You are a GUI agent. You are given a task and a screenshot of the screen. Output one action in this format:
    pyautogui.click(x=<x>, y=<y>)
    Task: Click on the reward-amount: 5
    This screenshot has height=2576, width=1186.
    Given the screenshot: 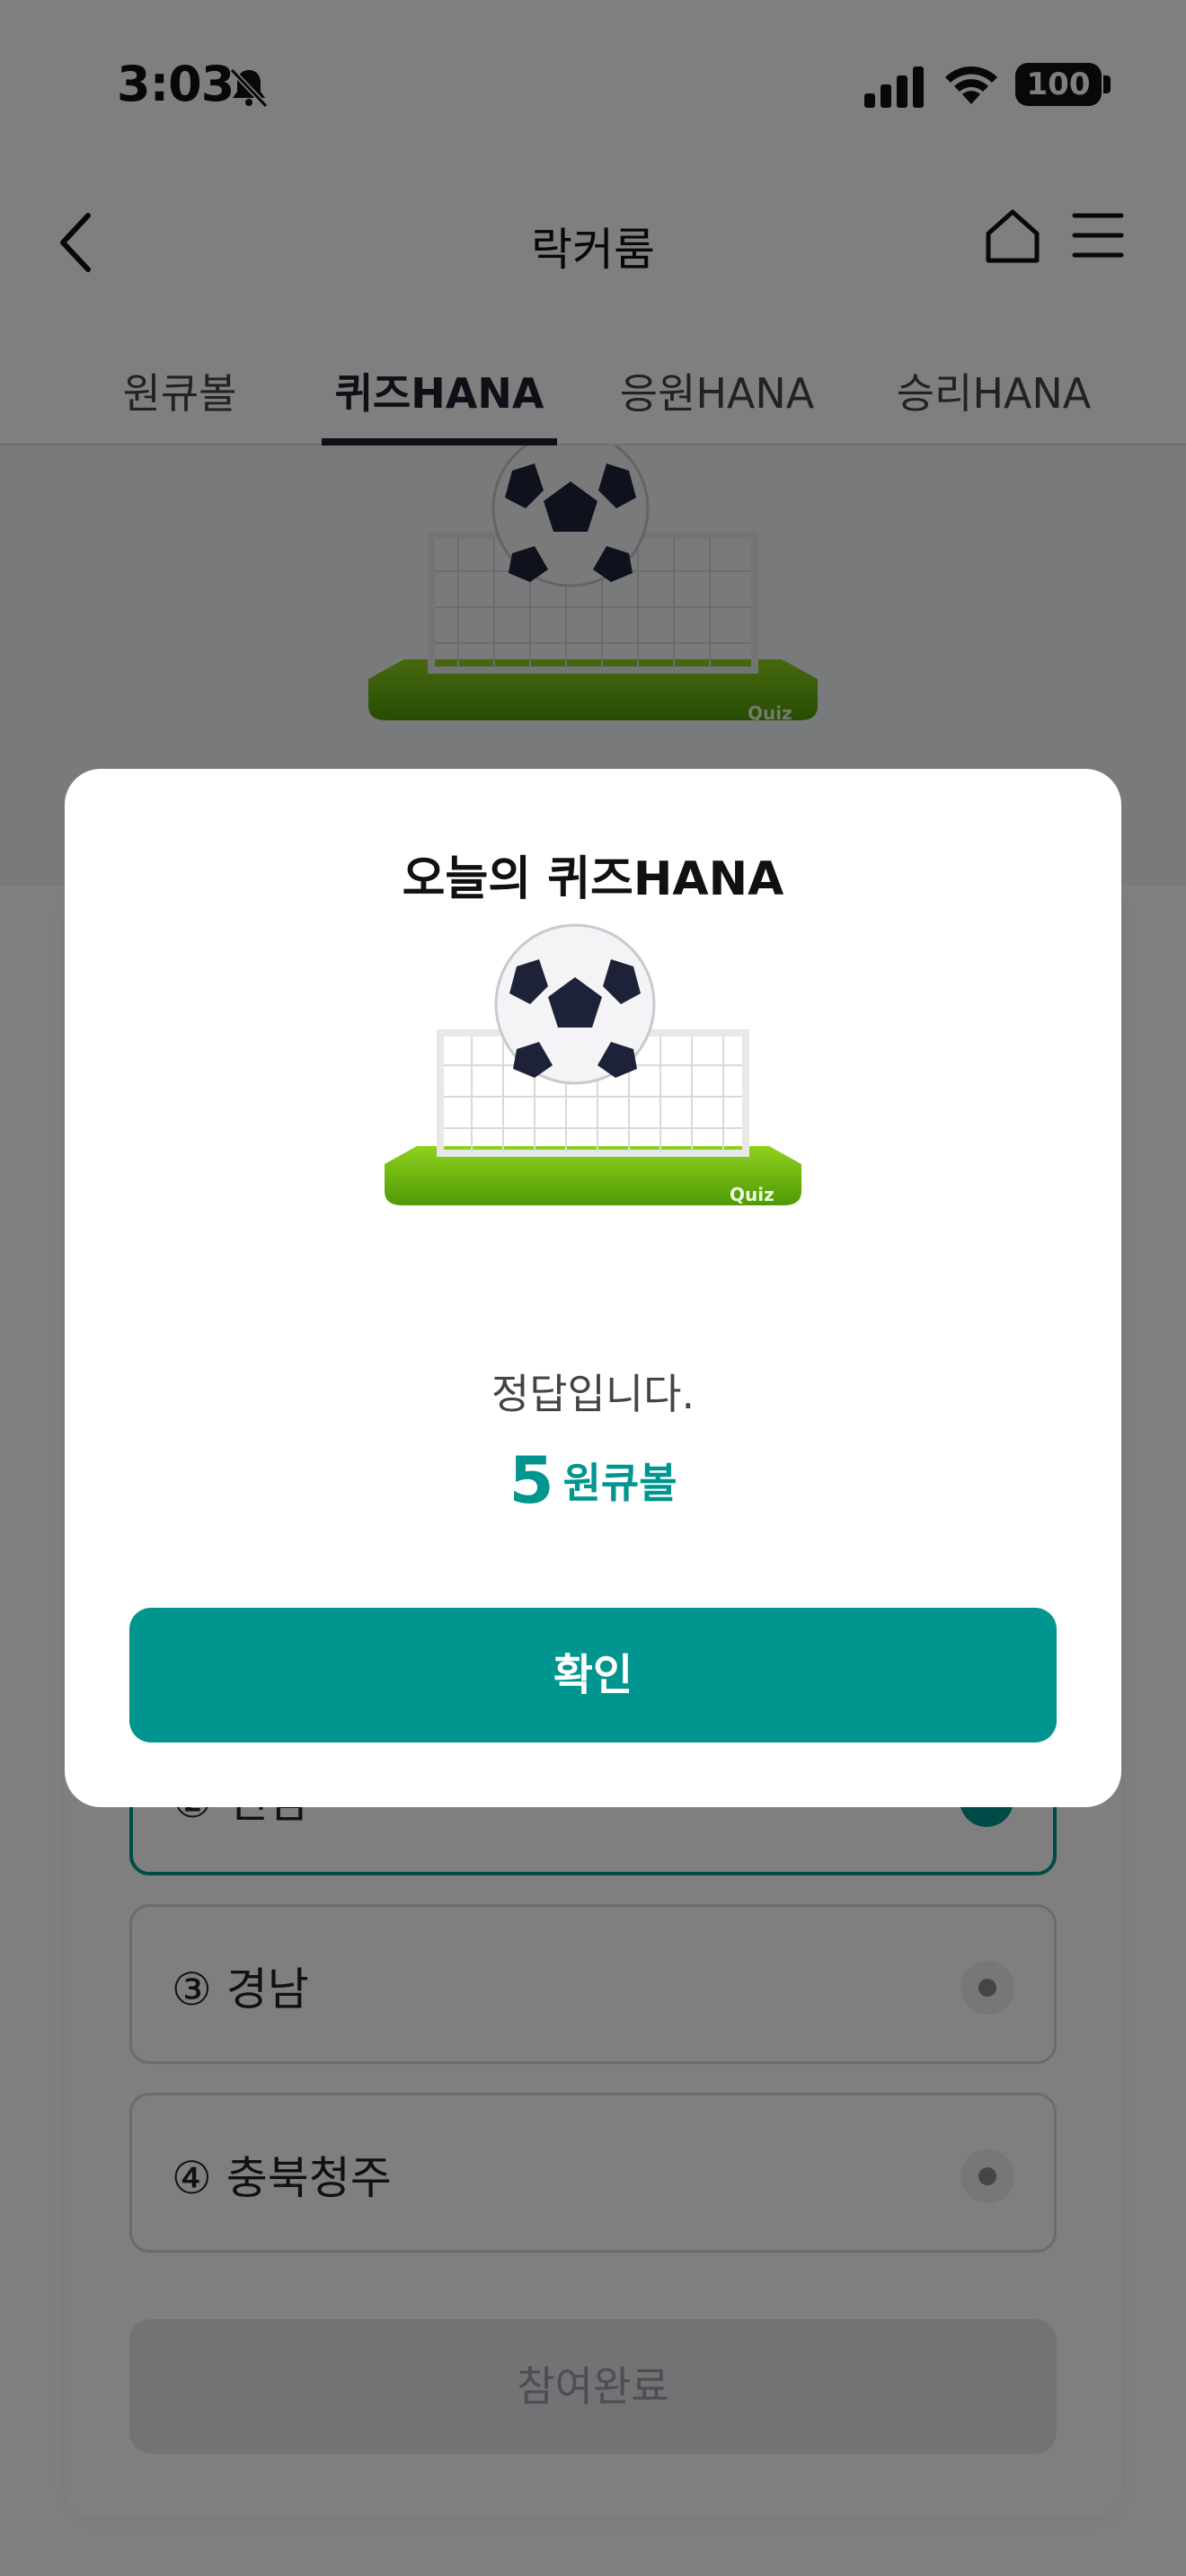 What is the action you would take?
    pyautogui.click(x=531, y=1480)
    